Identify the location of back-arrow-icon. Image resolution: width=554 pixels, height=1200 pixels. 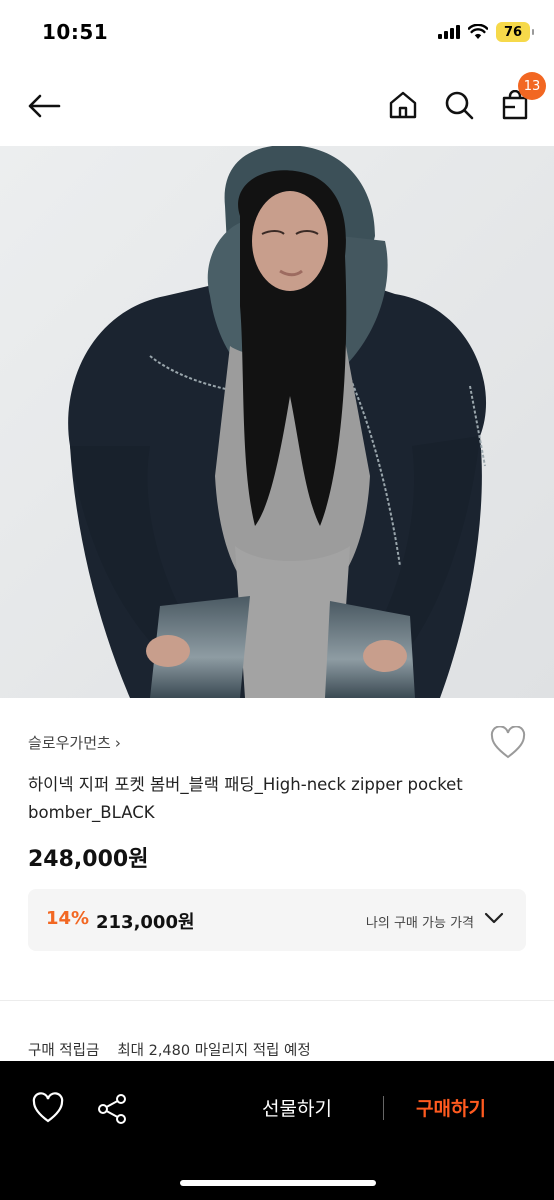
(44, 106).